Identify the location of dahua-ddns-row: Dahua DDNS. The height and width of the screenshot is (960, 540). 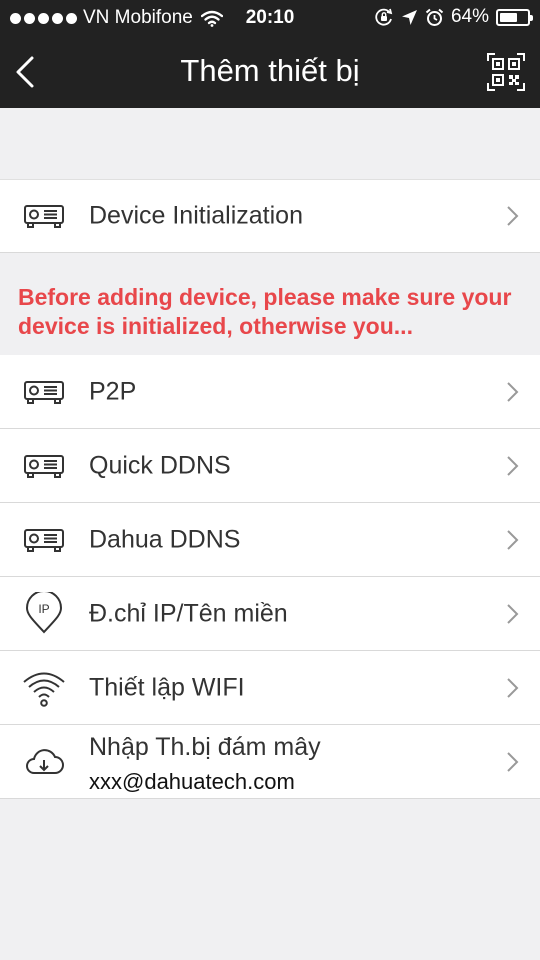
(270, 540).